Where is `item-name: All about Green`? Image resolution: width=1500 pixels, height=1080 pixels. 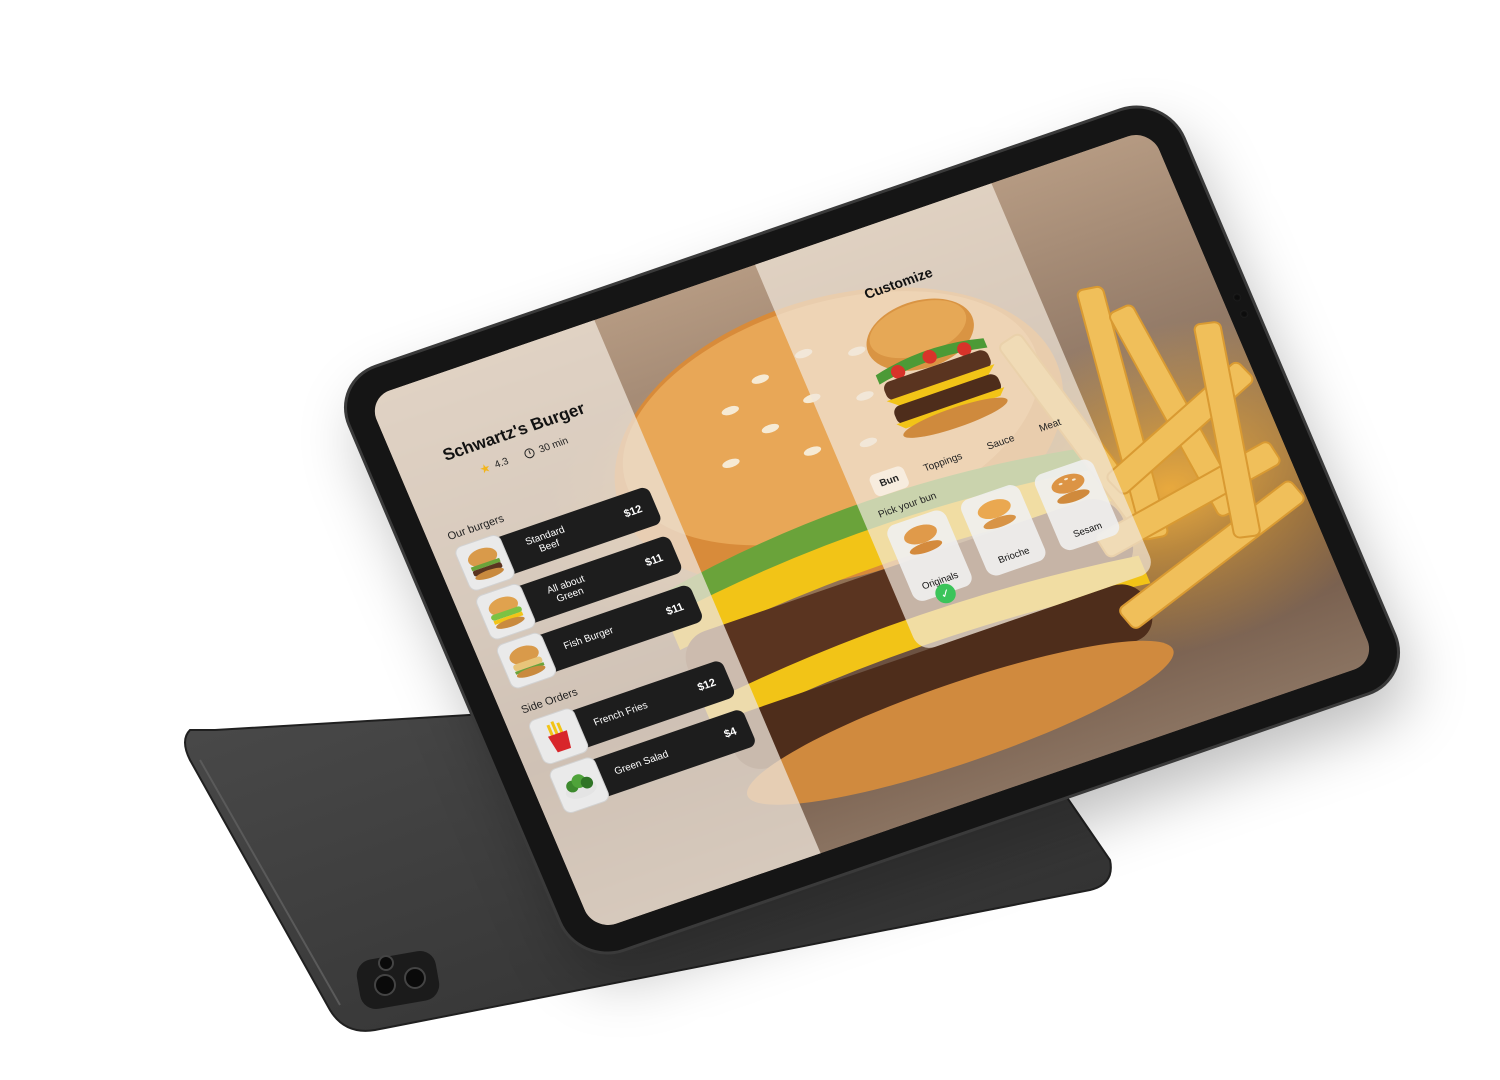 item-name: All about Green is located at coordinates (566, 589).